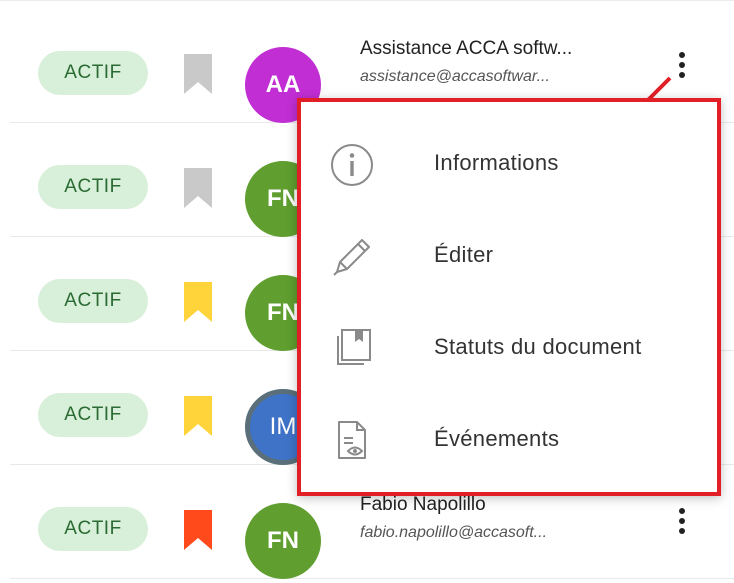 This screenshot has width=734, height=583. I want to click on menu-item-evenements: Événements, so click(509, 441).